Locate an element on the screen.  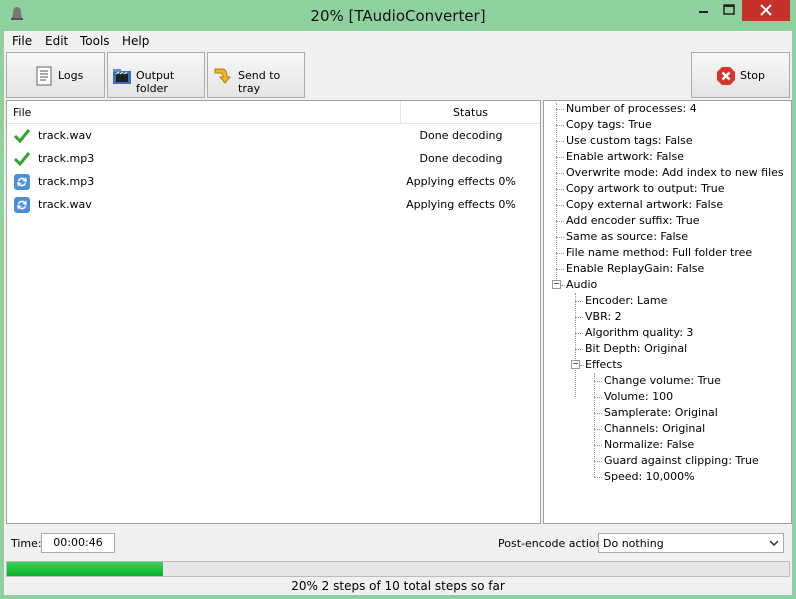
tree-item: VBR: 2 is located at coordinates (603, 317).